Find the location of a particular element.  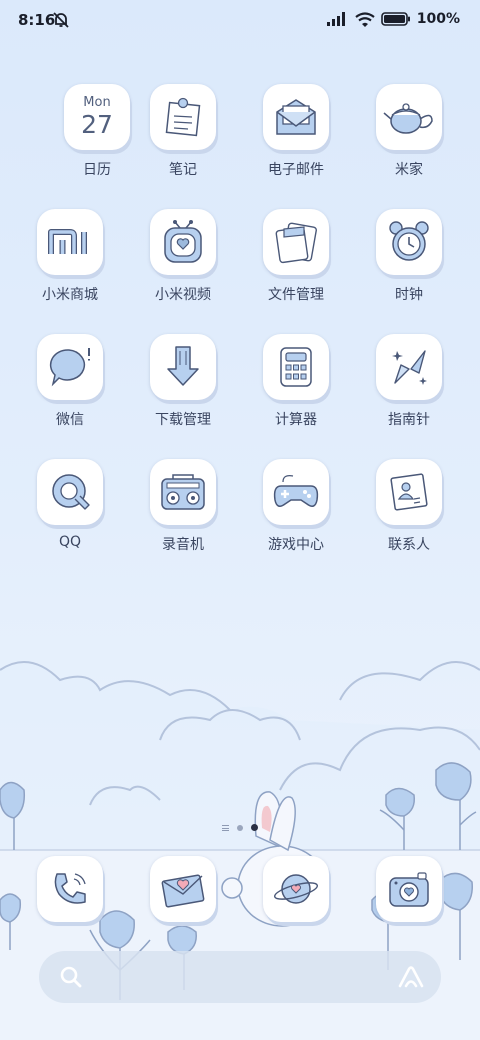

app-label: 录音机 is located at coordinates (183, 545).